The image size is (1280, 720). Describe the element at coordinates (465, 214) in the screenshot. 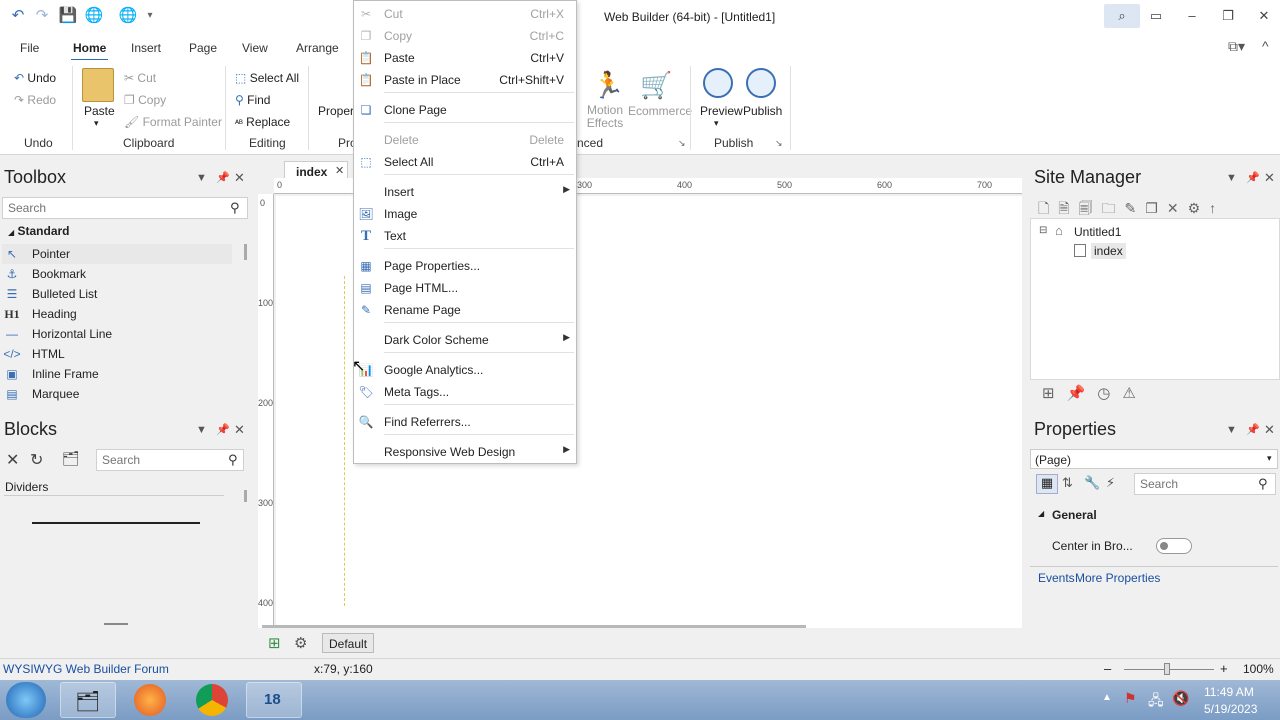

I see `menu-item-image: 🖼 Image` at that location.